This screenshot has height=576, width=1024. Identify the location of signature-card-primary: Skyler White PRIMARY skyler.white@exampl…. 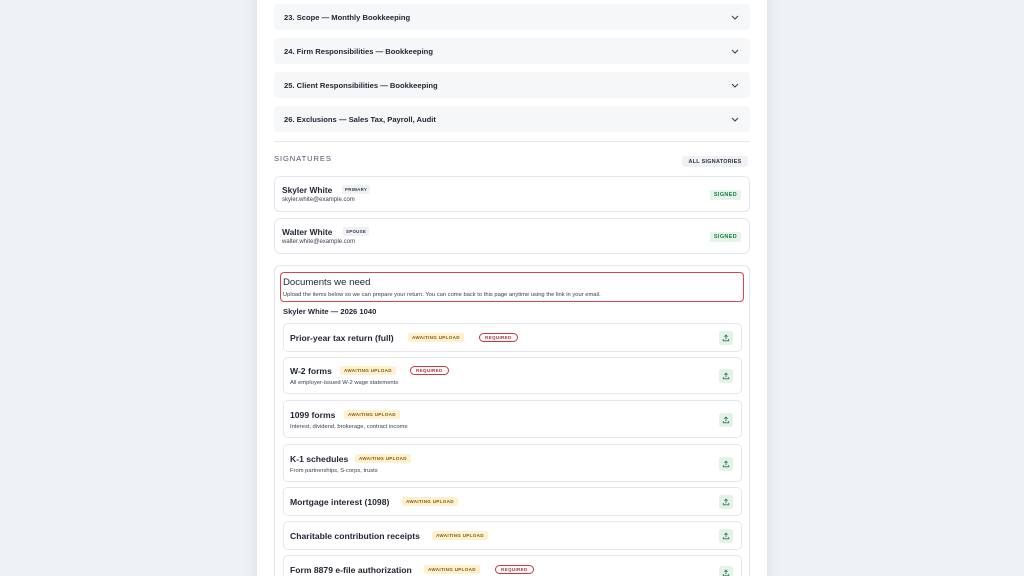
(512, 194).